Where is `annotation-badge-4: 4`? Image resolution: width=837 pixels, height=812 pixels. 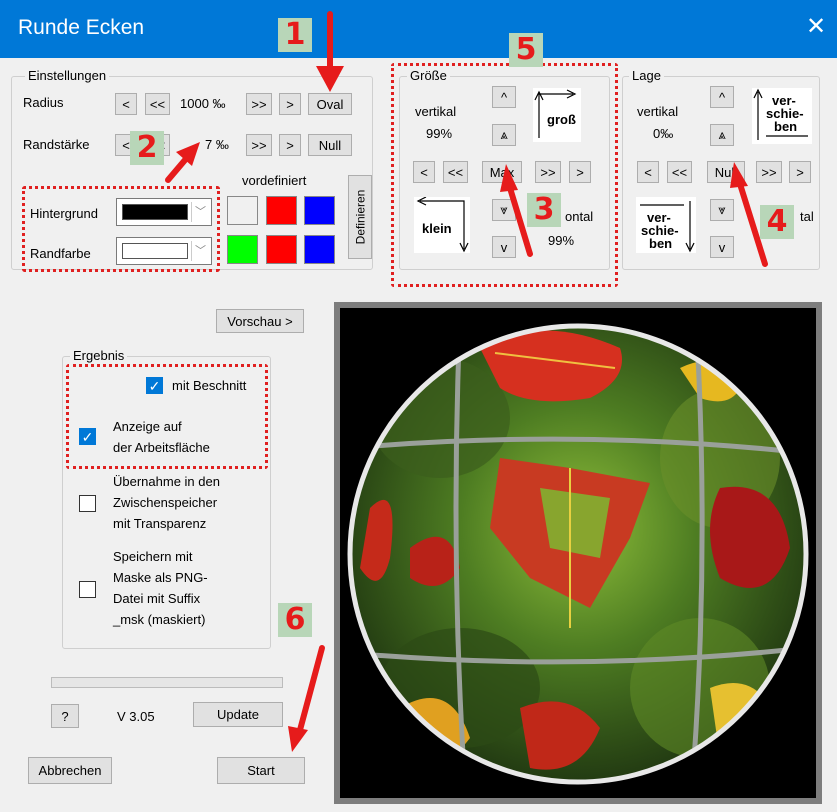
annotation-badge-4: 4 is located at coordinates (777, 222).